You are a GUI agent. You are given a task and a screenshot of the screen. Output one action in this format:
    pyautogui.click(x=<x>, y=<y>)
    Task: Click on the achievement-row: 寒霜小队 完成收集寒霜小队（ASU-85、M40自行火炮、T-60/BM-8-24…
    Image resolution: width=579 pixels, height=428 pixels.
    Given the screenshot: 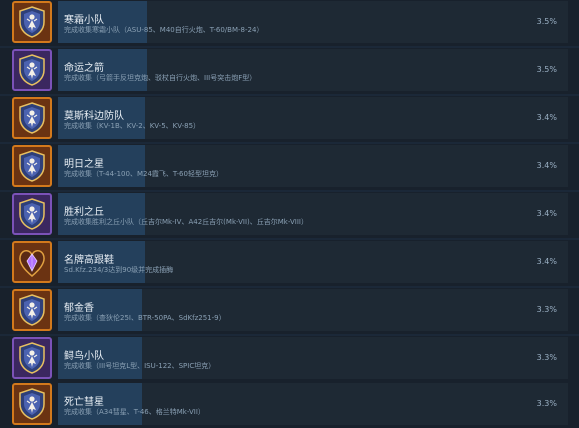 What is the action you would take?
    pyautogui.click(x=289, y=23)
    